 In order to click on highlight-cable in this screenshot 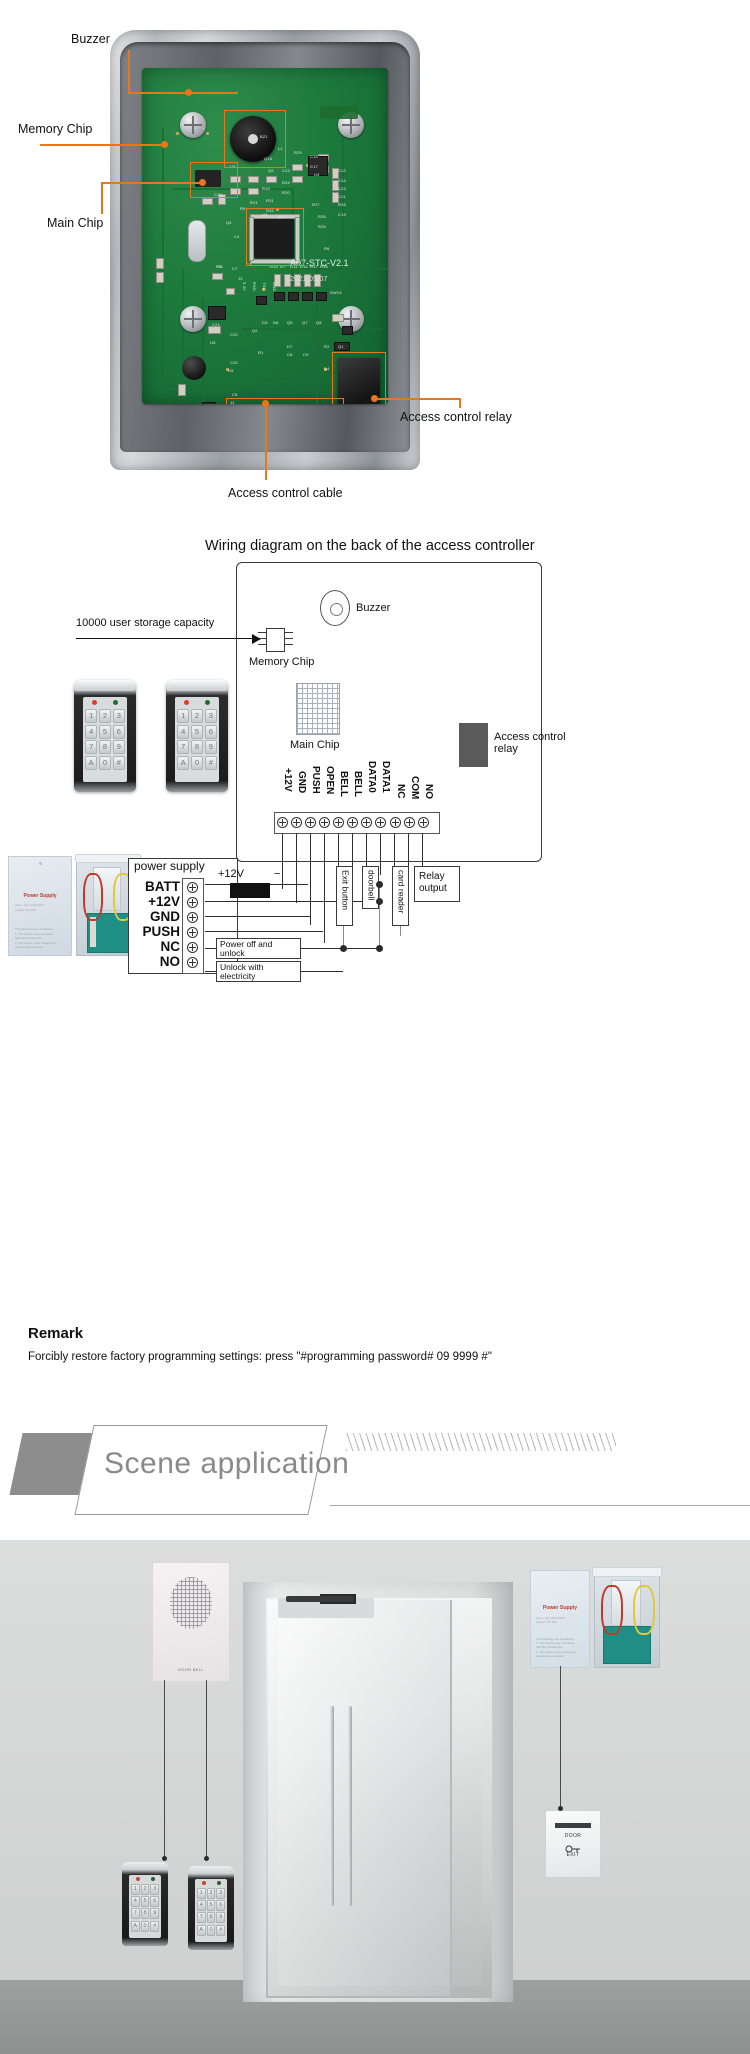, I will do `click(285, 401)`.